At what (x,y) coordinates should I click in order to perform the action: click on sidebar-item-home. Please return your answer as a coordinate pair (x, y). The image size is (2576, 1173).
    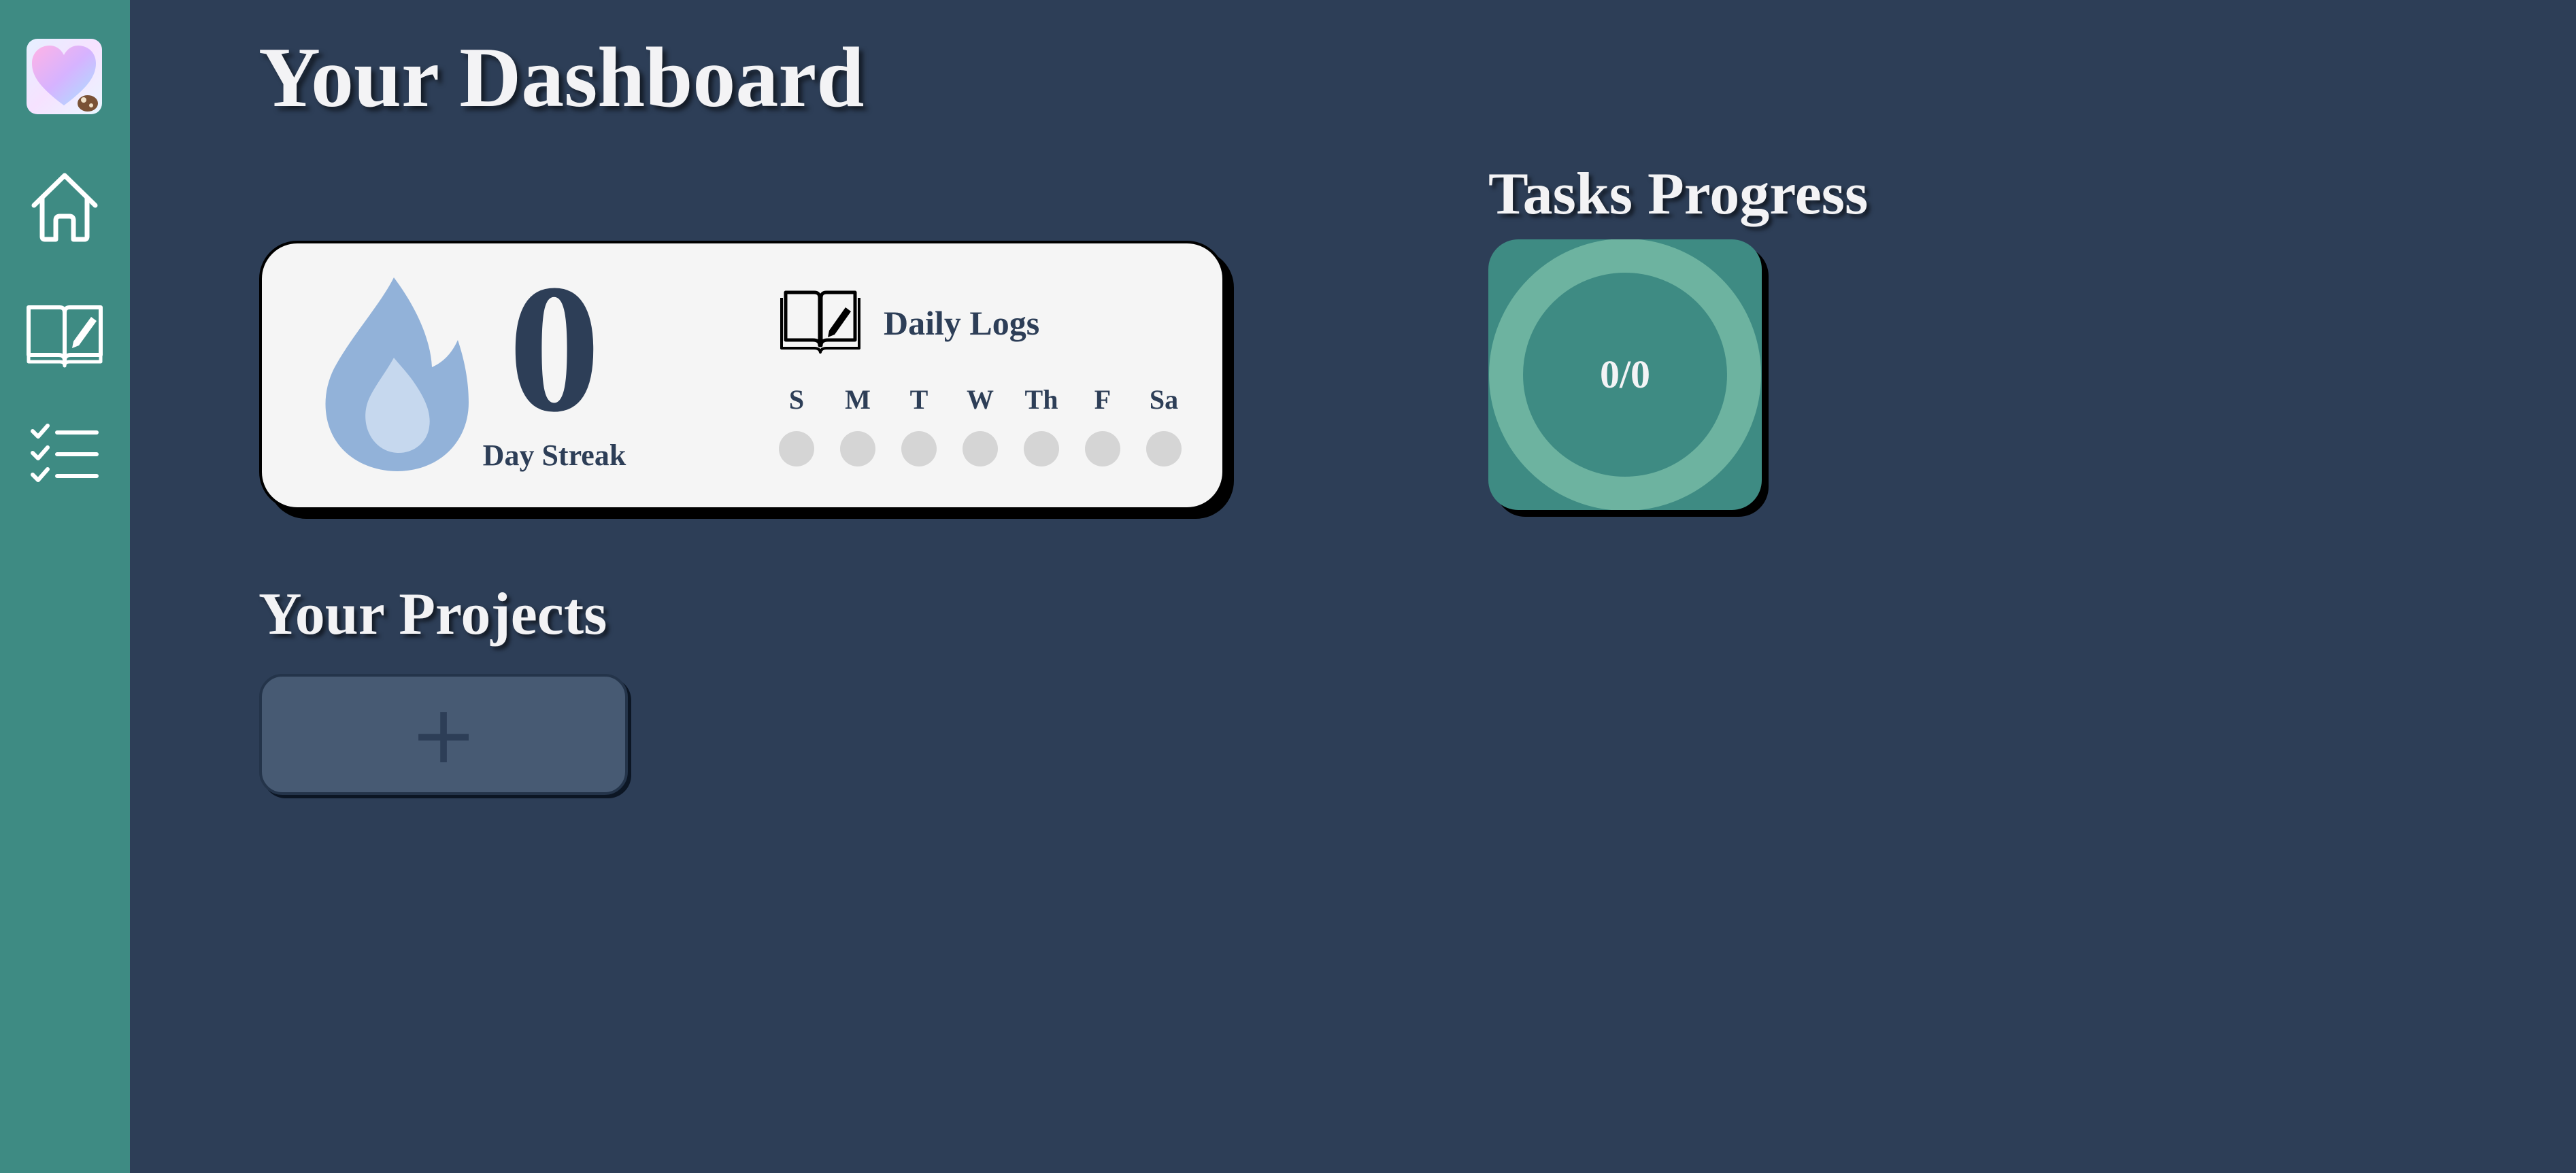
    Looking at the image, I should click on (64, 206).